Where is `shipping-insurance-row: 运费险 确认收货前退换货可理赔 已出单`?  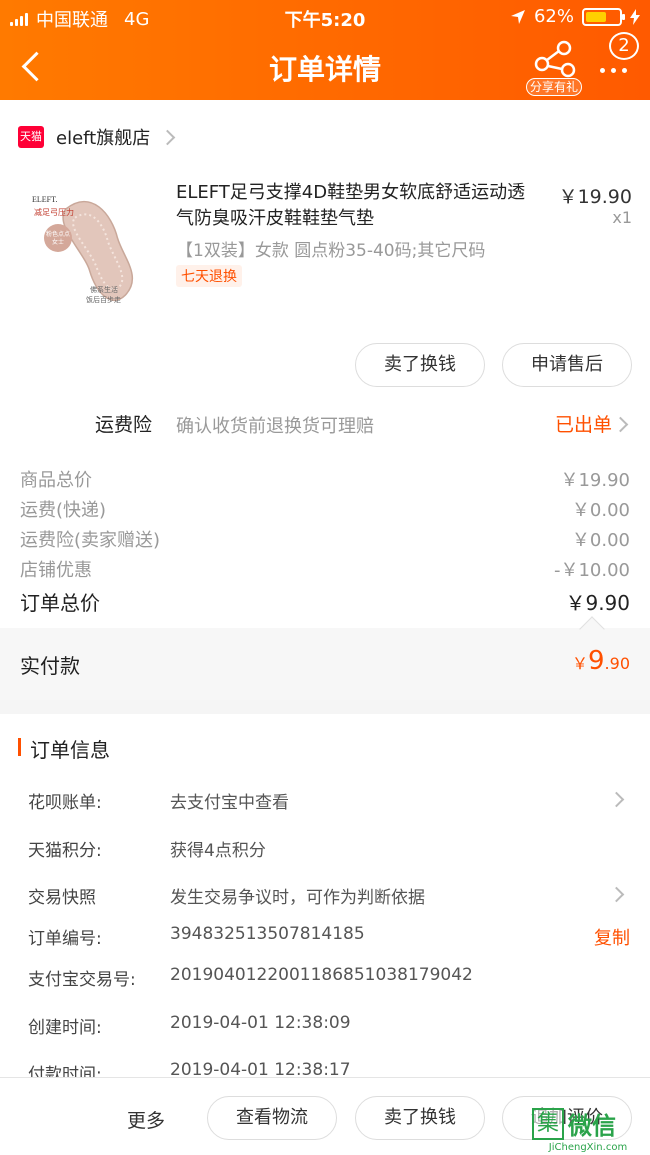
shipping-insurance-row: 运费险 确认收货前退换货可理赔 已出单 is located at coordinates (325, 424).